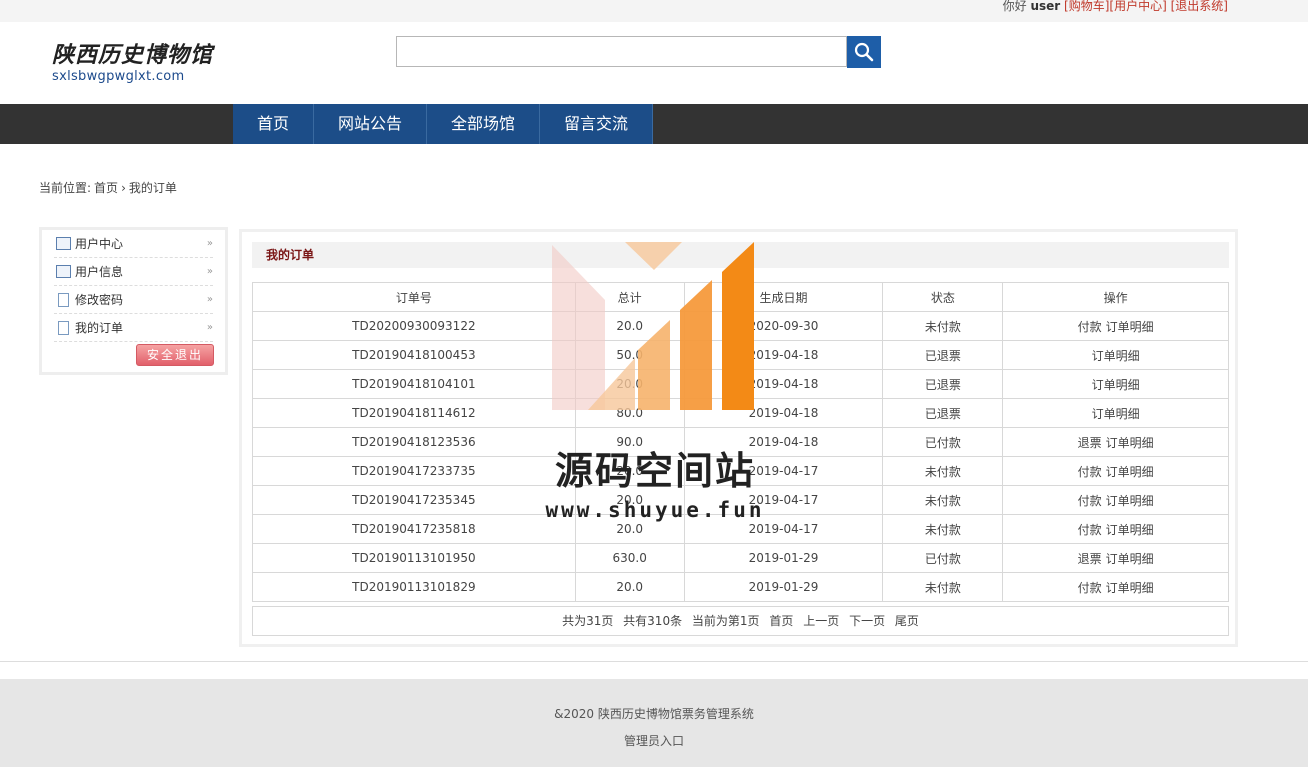 The image size is (1308, 767). Describe the element at coordinates (725, 621) in the screenshot. I see `pager-current: 当前为第1页` at that location.